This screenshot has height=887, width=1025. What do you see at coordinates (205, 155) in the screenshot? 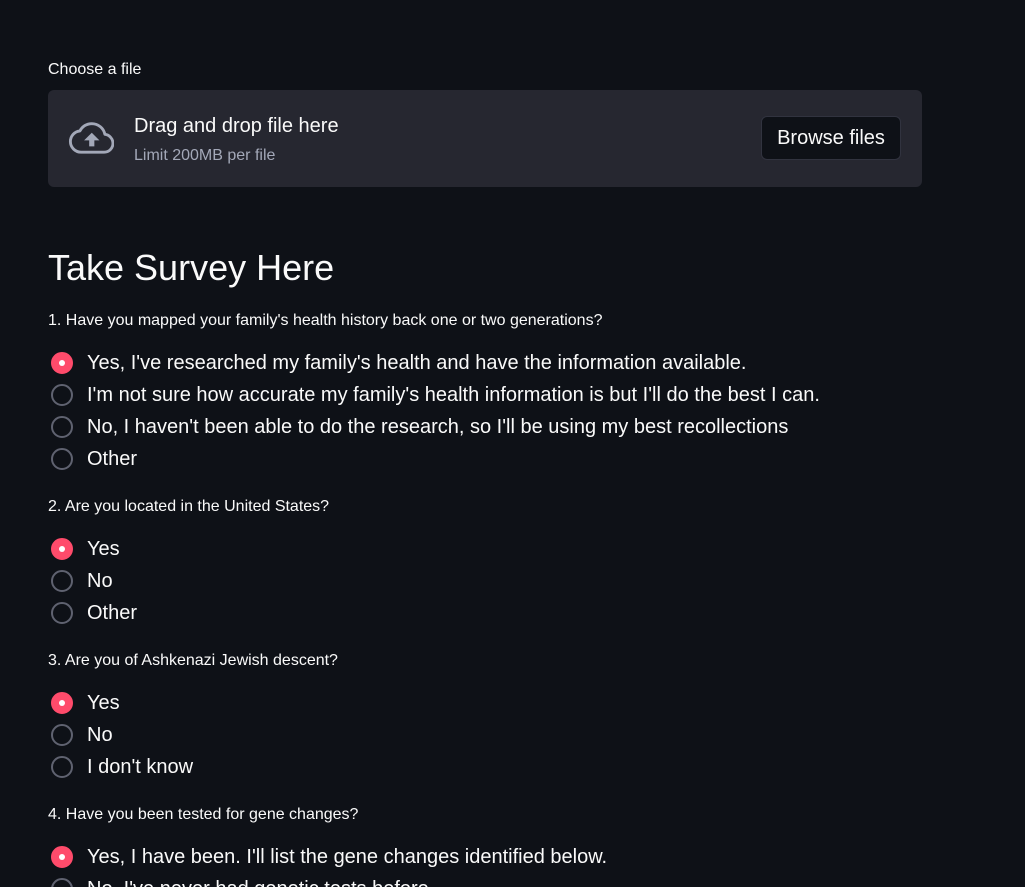
I see `dropzone-limit: Limit 200MB per file` at bounding box center [205, 155].